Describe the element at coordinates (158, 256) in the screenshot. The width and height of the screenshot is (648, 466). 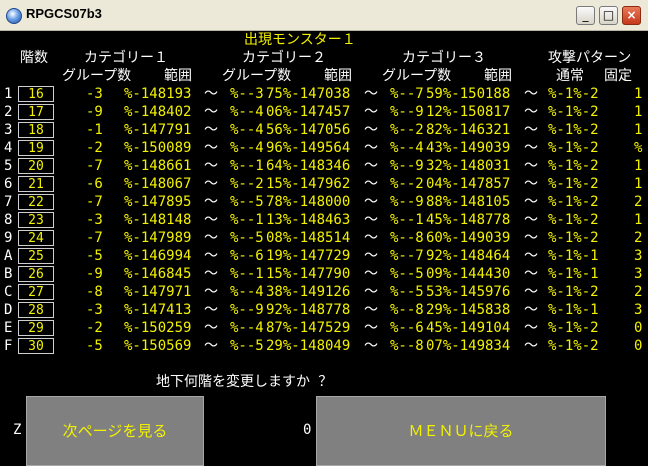
I see `range-1: %-146994` at that location.